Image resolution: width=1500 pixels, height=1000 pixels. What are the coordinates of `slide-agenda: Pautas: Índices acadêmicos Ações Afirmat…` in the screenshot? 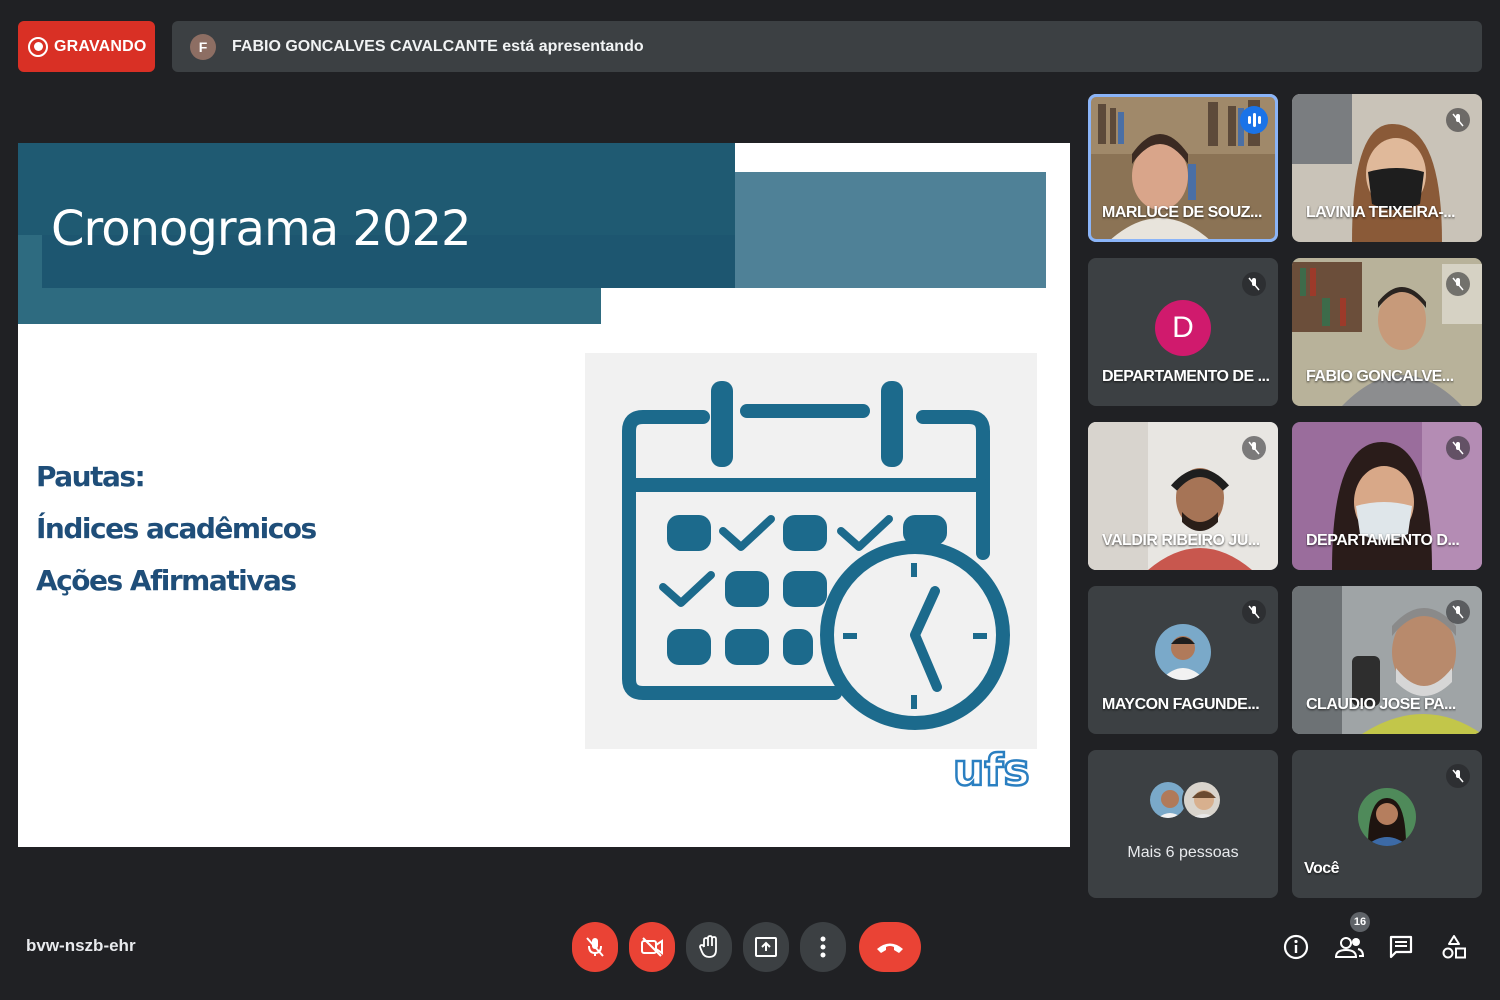 It's located at (176, 529).